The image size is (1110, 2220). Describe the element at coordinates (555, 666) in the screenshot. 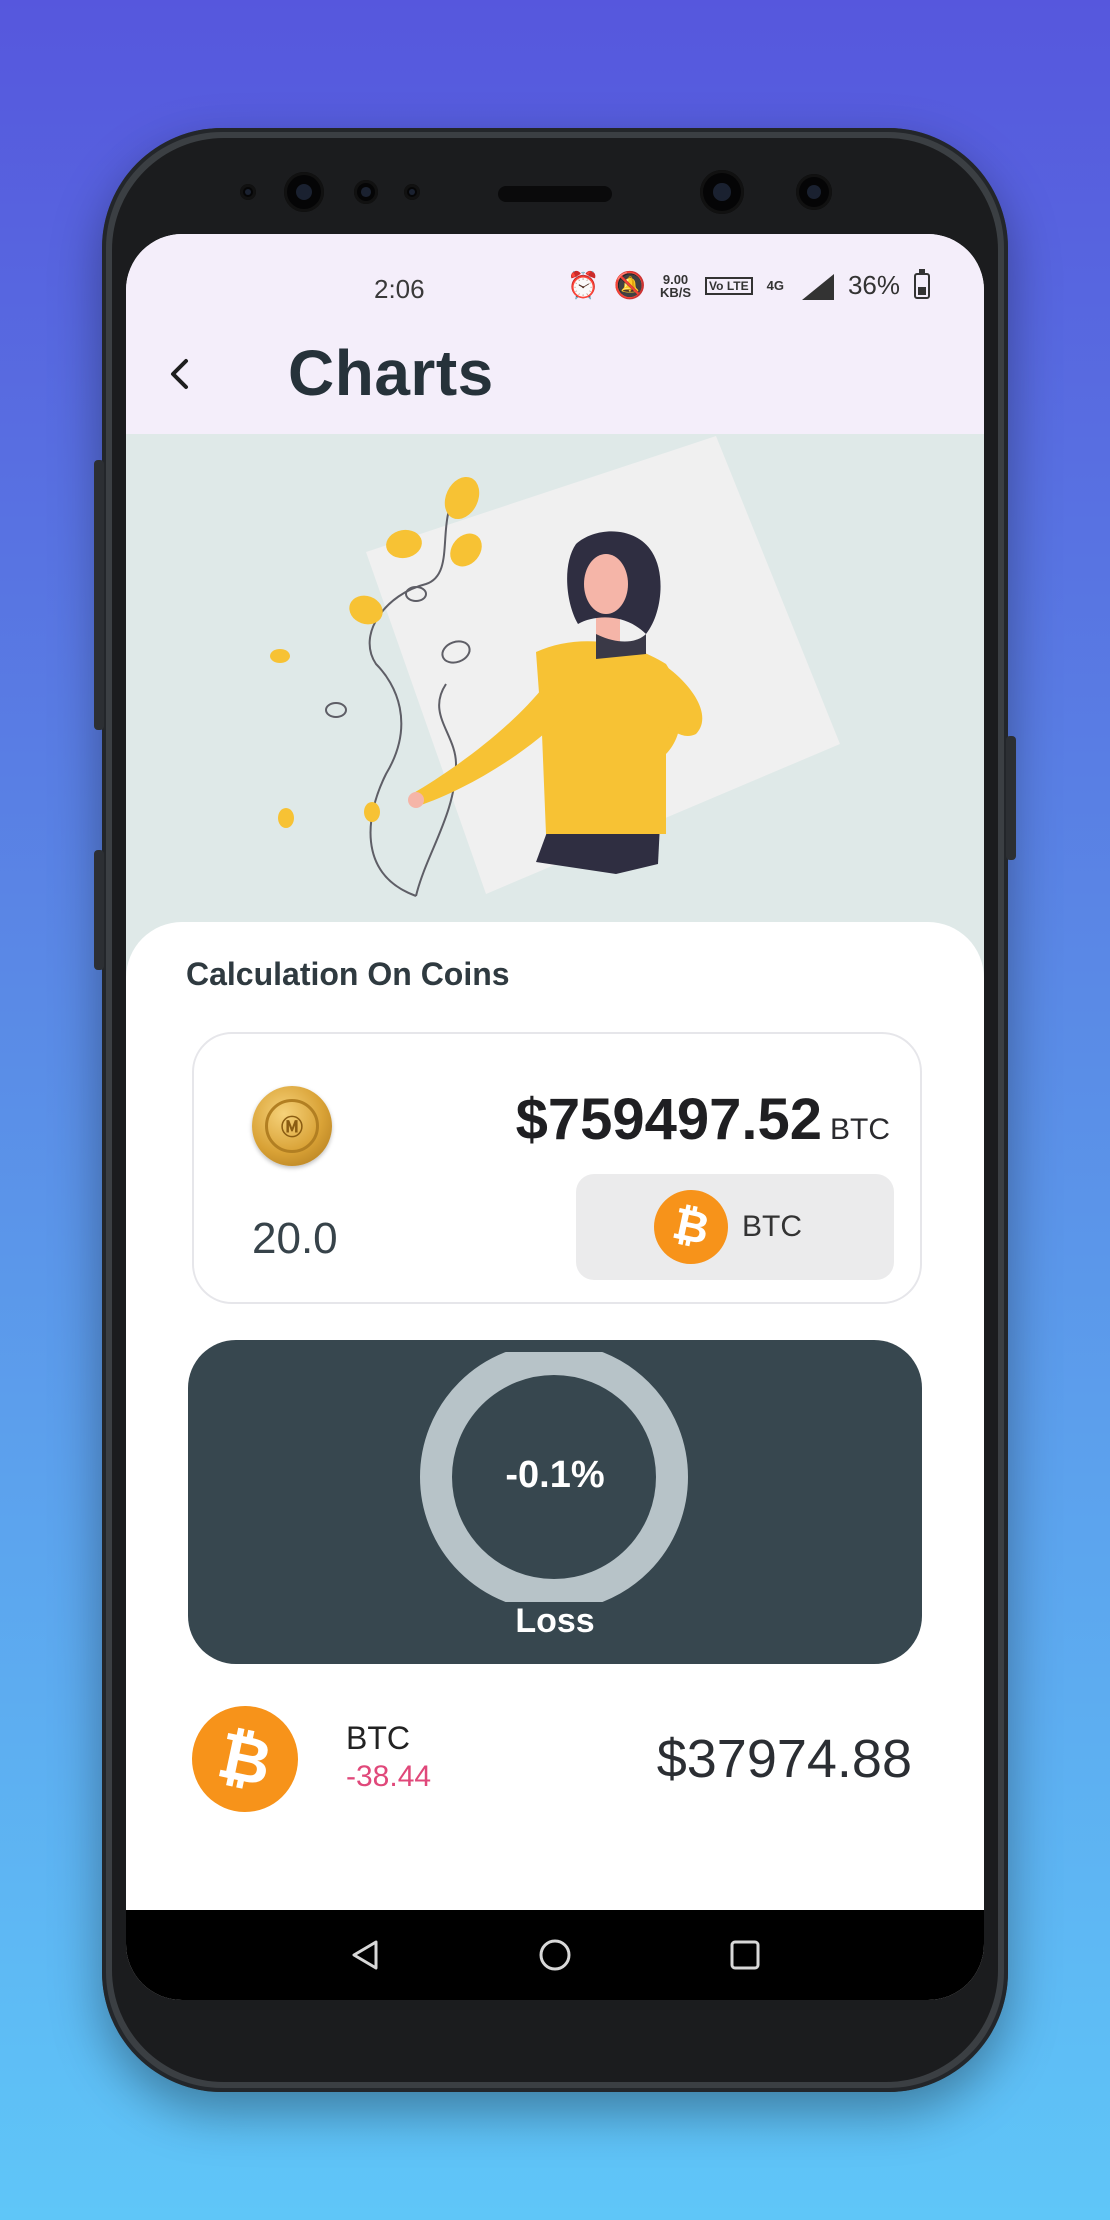

I see `woman-with-plant-illustration` at that location.